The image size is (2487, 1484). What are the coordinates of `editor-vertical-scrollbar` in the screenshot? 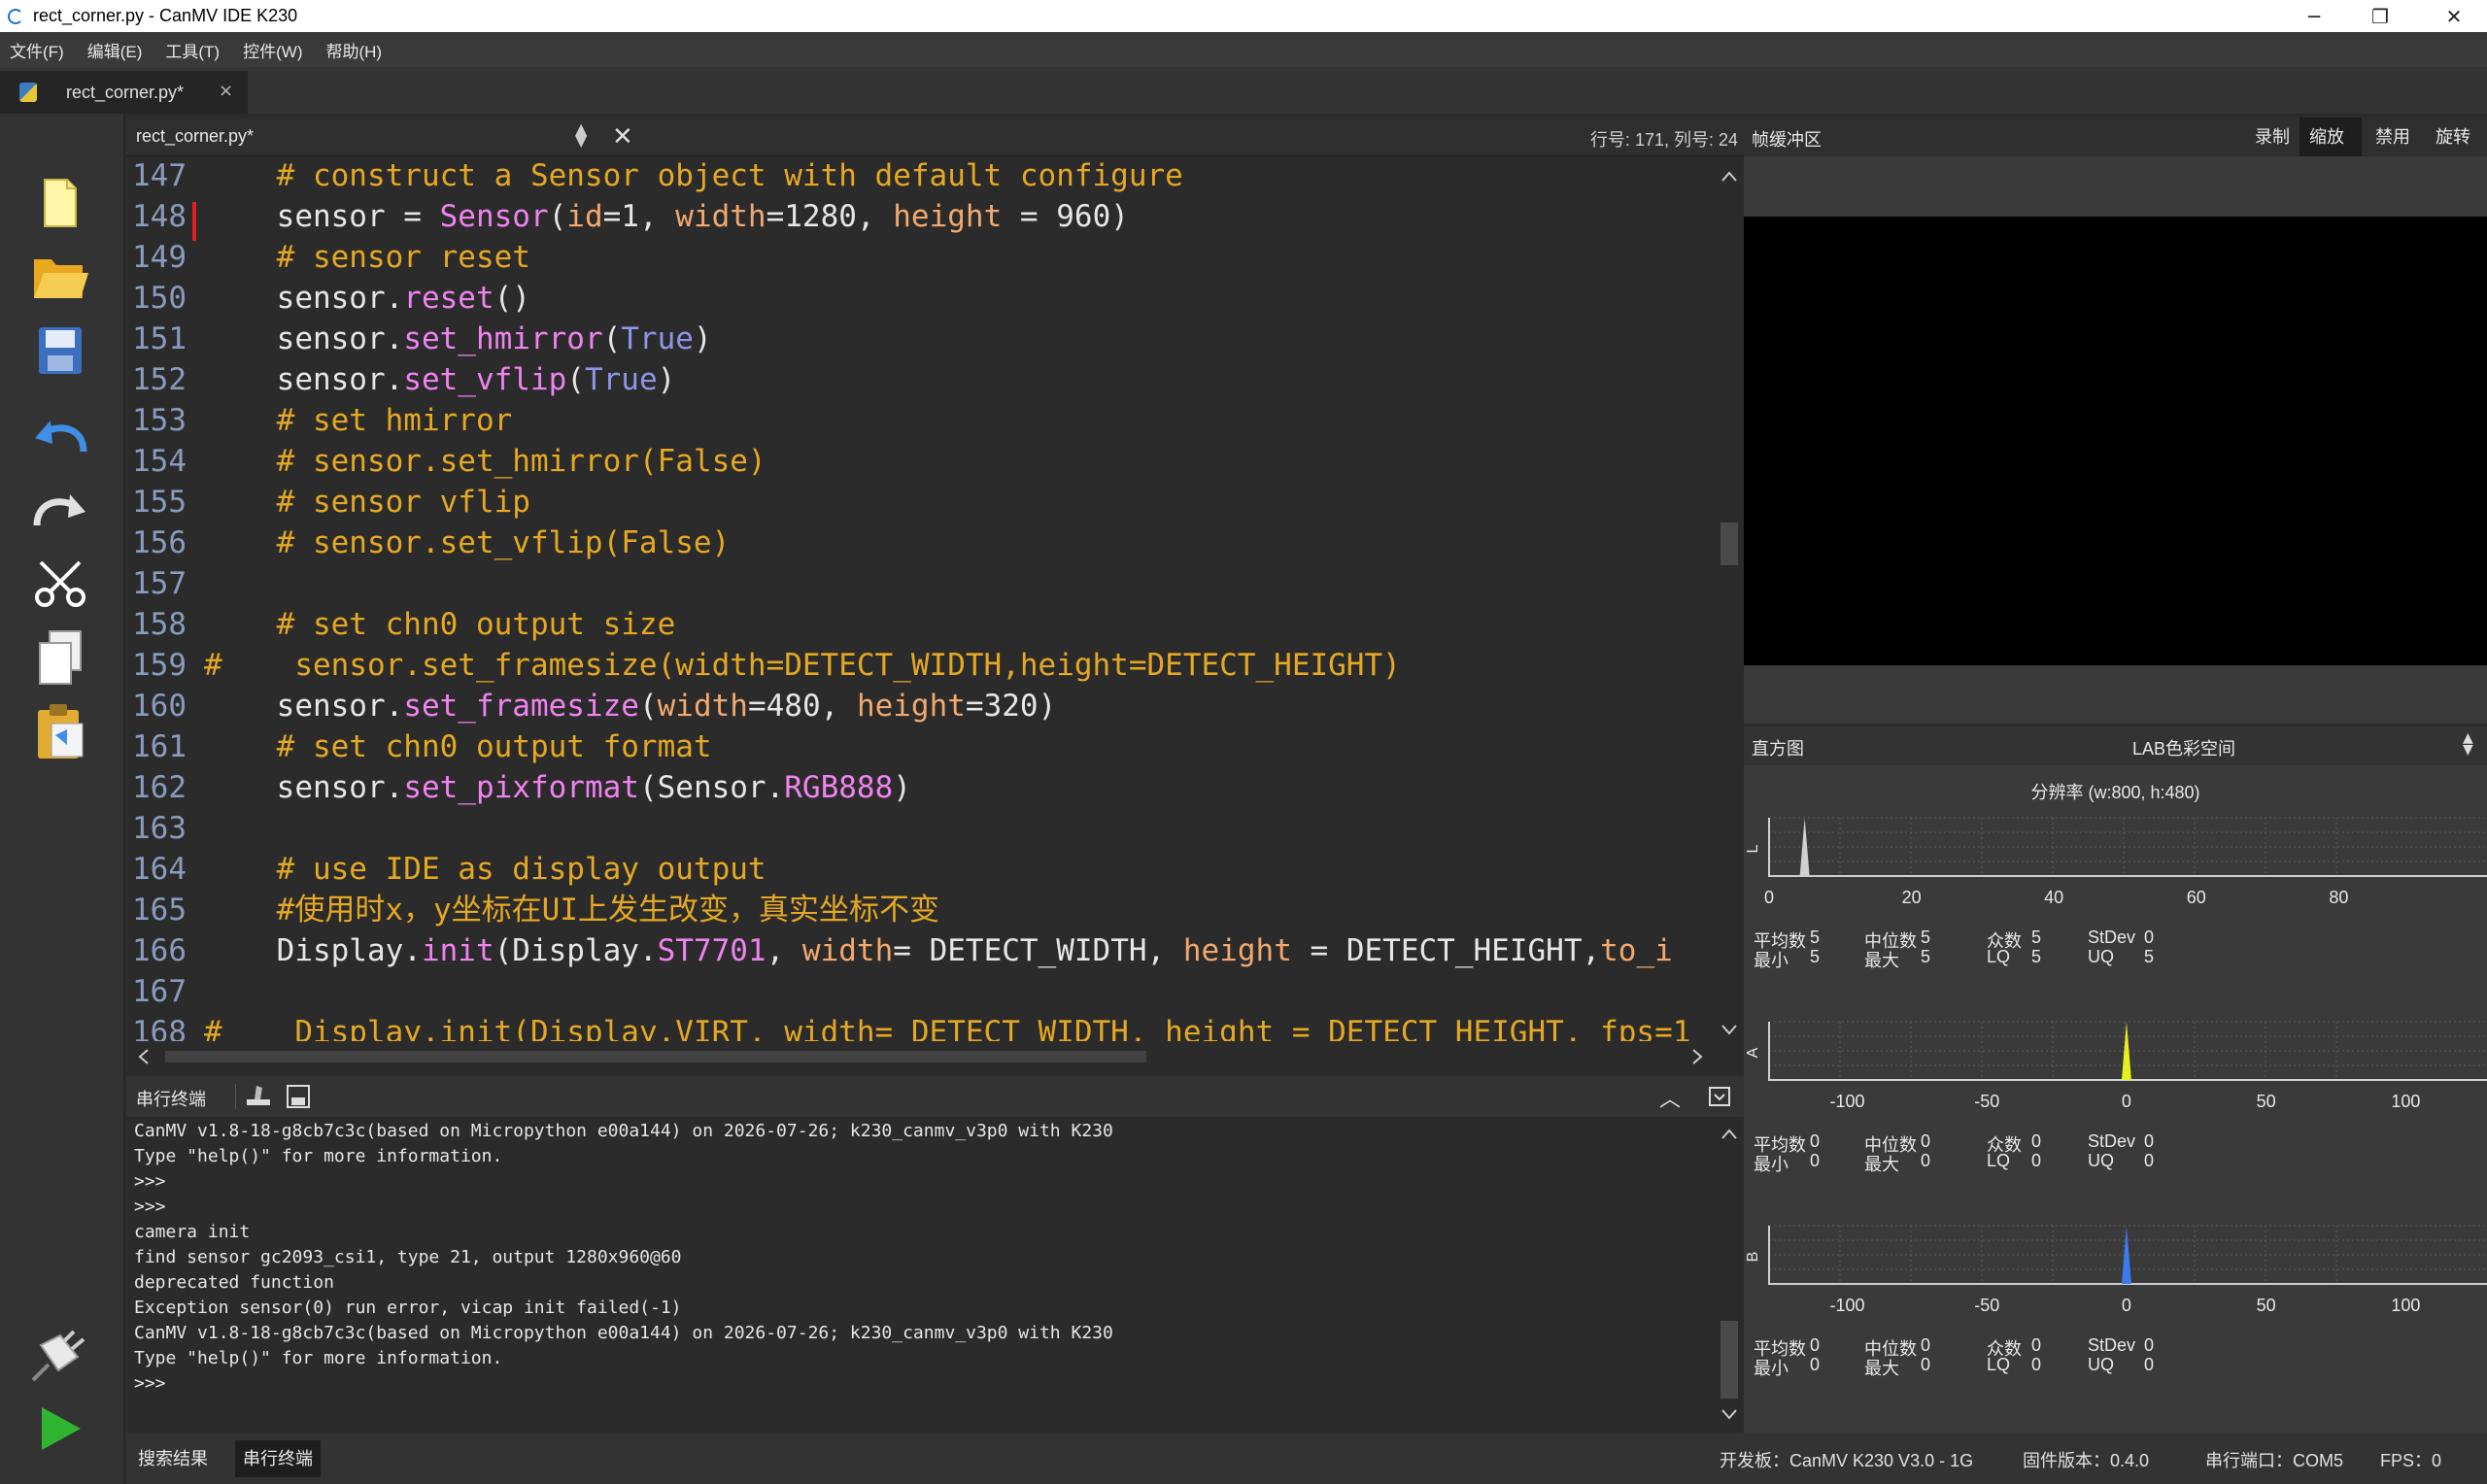 It's located at (1729, 603).